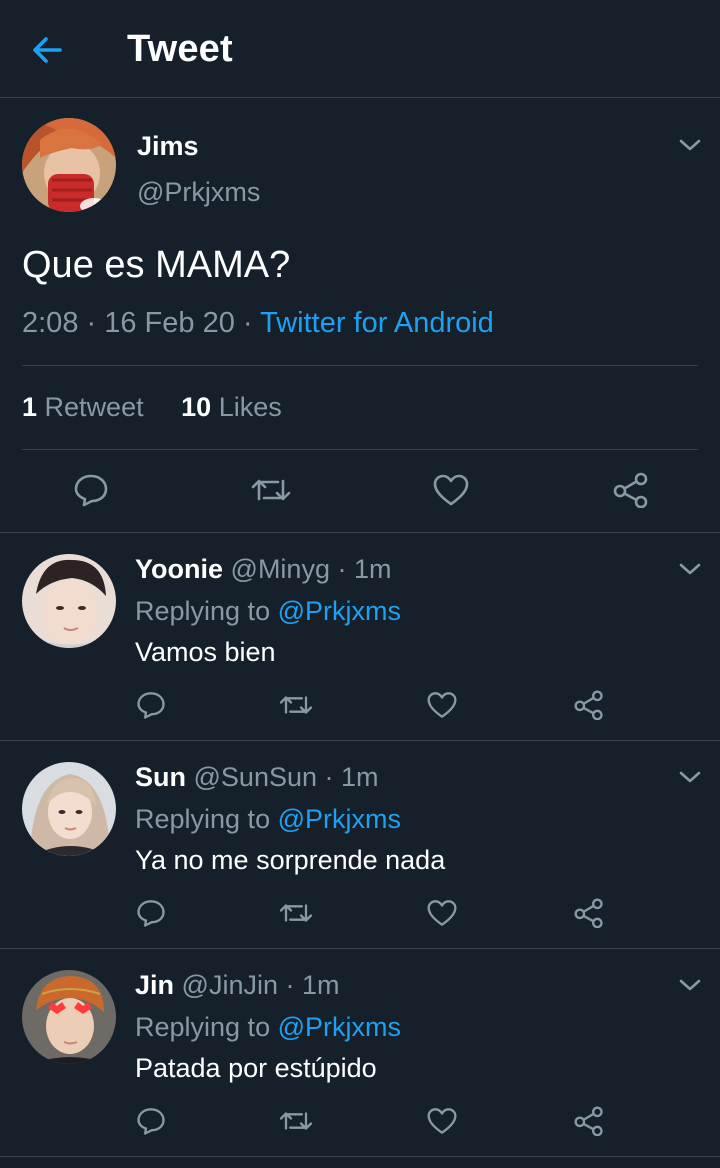 This screenshot has height=1168, width=720. I want to click on reply-author-handle: @Minyg, so click(280, 569).